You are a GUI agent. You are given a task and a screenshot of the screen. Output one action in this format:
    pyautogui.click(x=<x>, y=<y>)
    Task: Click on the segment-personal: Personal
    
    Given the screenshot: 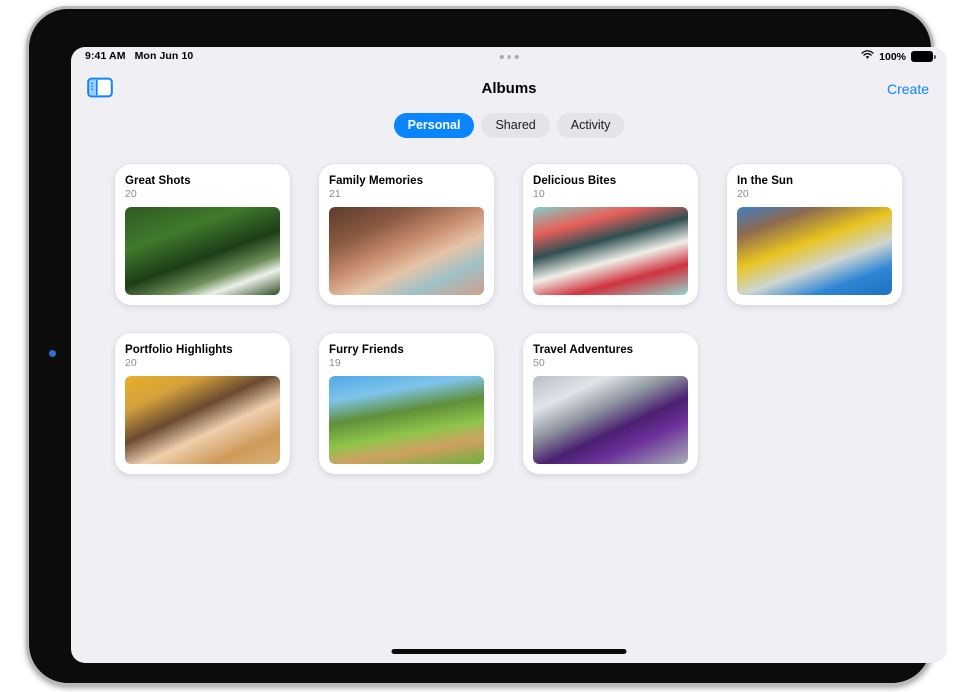 What is the action you would take?
    pyautogui.click(x=434, y=125)
    